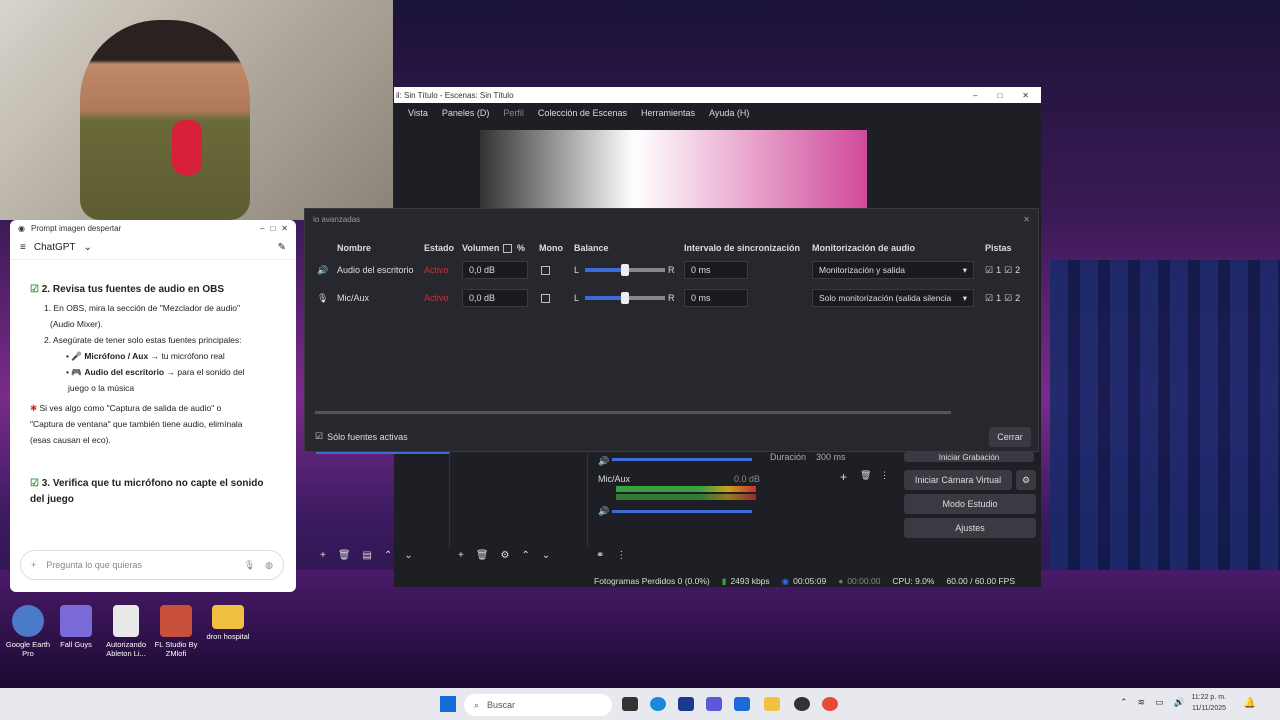 Image resolution: width=1280 pixels, height=720 pixels. Describe the element at coordinates (367, 555) in the screenshot. I see `filter-icon: ▤` at that location.